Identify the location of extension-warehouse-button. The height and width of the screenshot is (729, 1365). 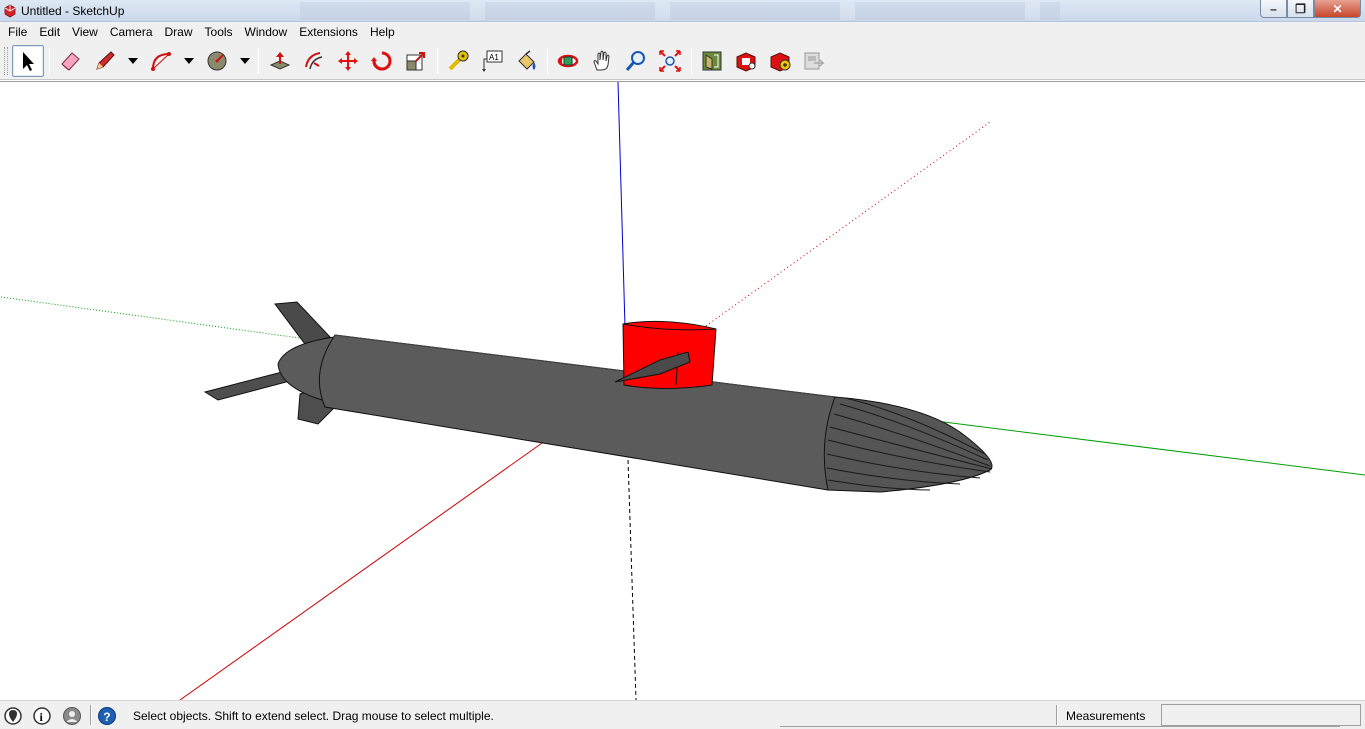
(746, 61).